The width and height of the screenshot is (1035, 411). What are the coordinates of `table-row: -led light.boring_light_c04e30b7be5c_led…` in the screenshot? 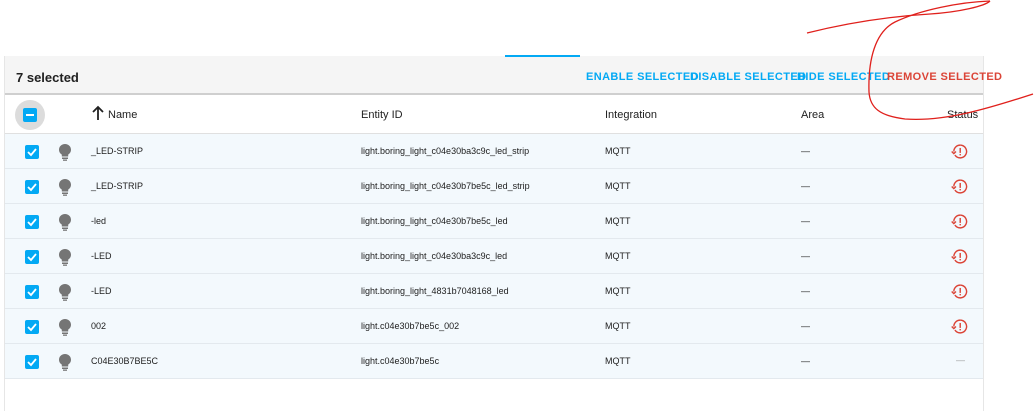 It's located at (494, 221).